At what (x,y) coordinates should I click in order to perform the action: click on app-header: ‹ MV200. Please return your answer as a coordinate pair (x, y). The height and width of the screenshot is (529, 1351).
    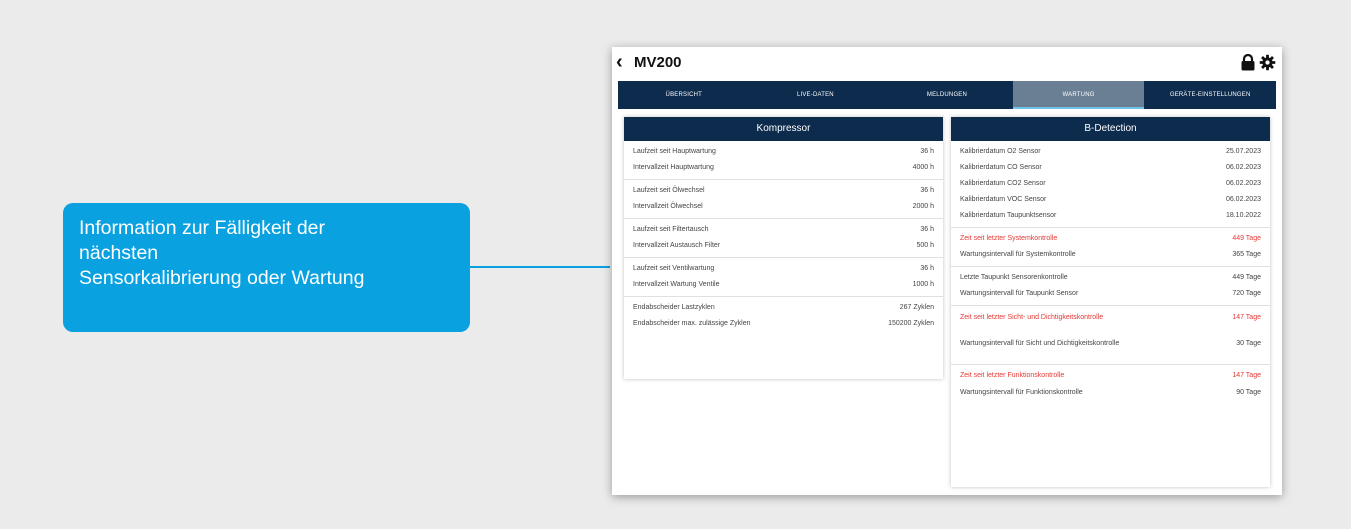
    Looking at the image, I should click on (947, 64).